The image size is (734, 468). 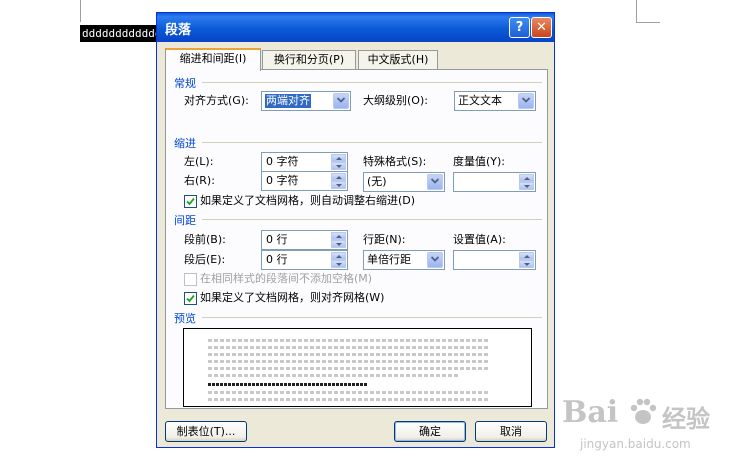 I want to click on tab-label: 中文版式(H), so click(x=398, y=59).